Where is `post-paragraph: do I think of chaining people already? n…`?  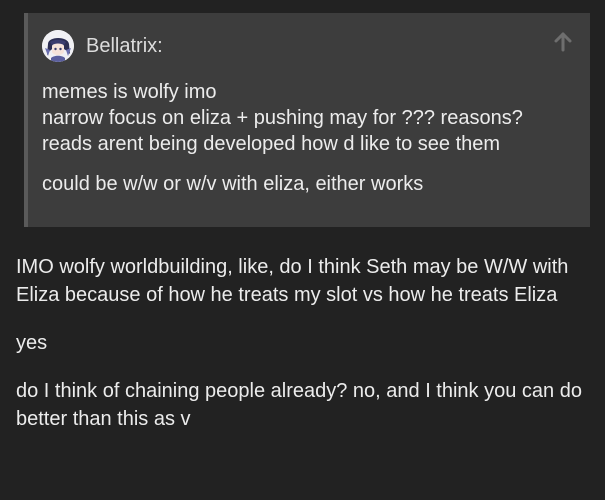
post-paragraph: do I think of chaining people already? n… is located at coordinates (299, 405).